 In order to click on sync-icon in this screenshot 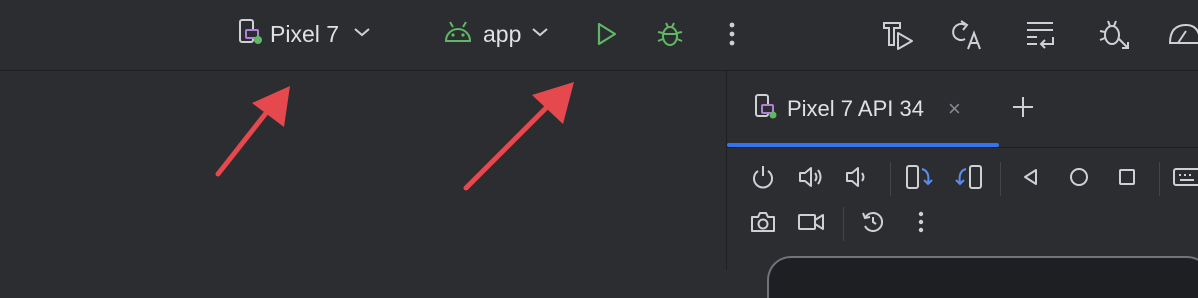, I will do `click(1040, 34)`.